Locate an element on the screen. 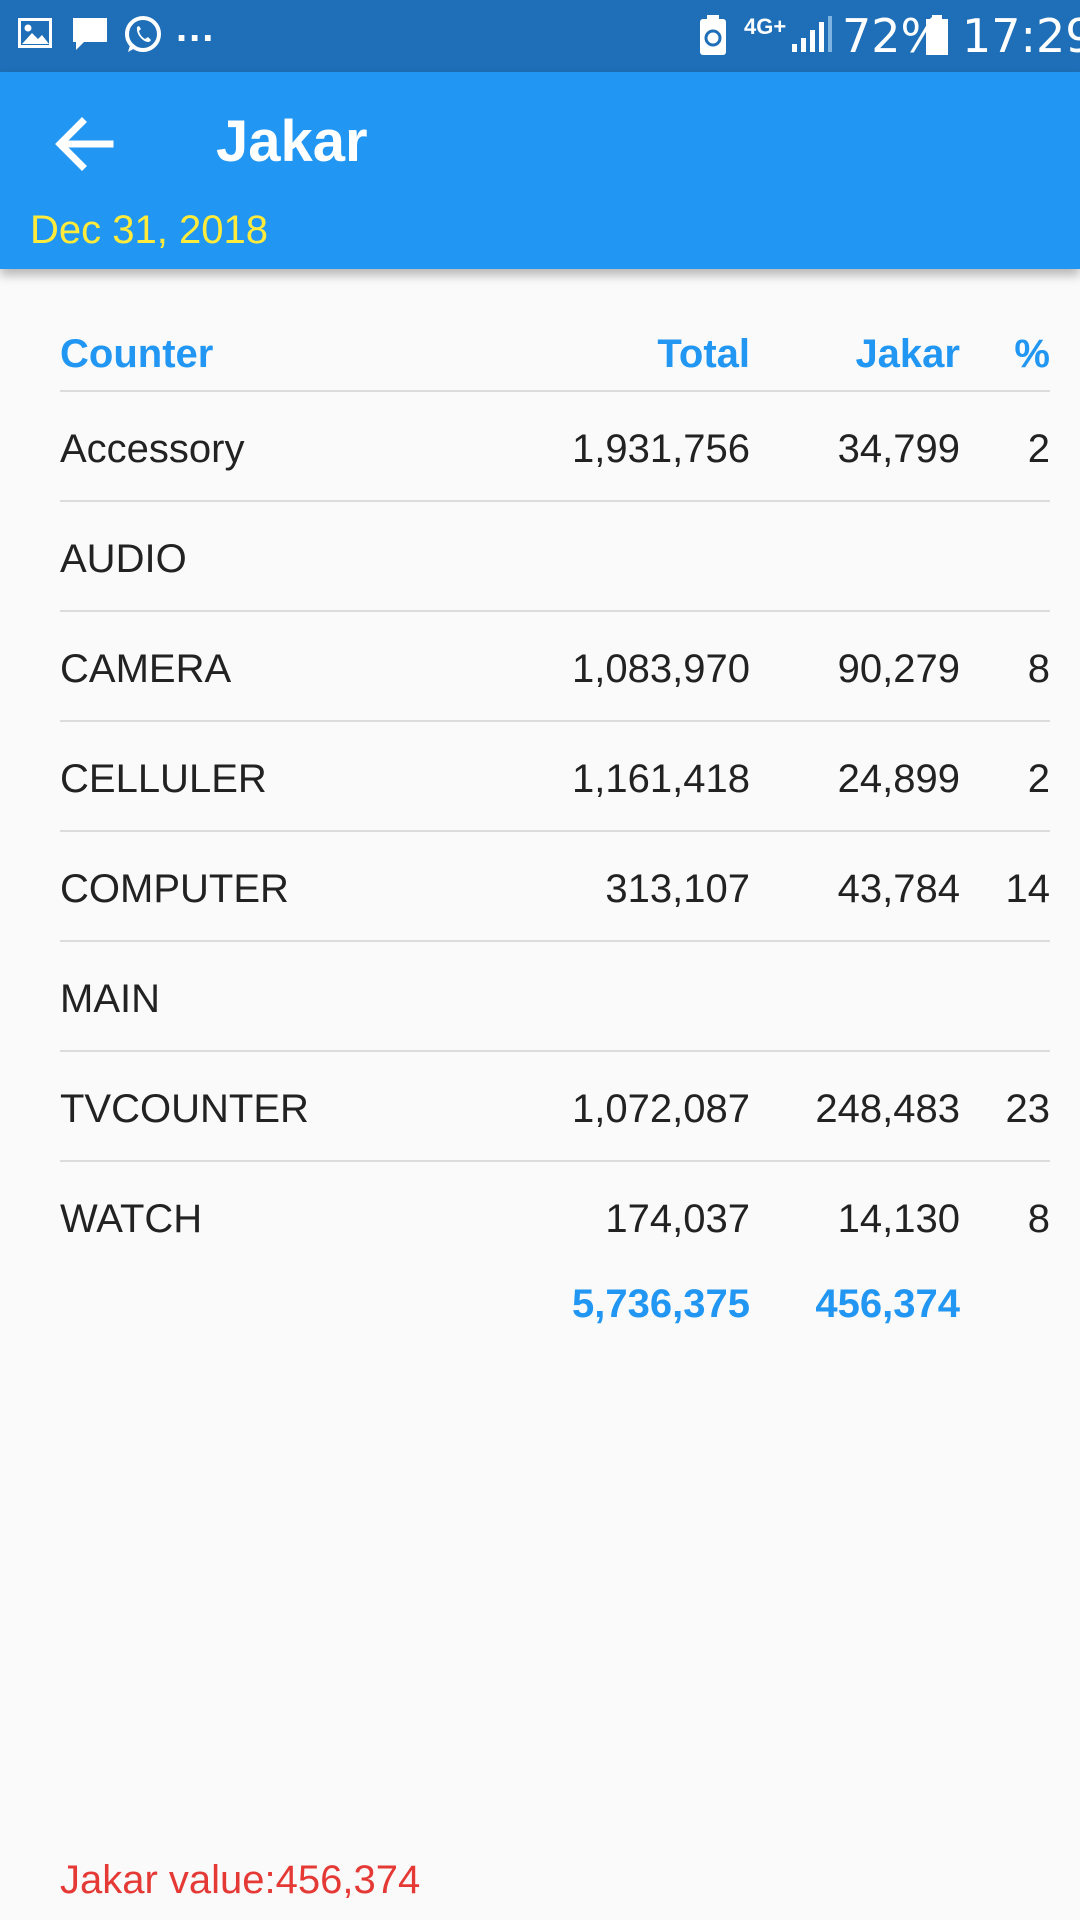 Image resolution: width=1080 pixels, height=1920 pixels. row-counter: Accessory is located at coordinates (152, 449).